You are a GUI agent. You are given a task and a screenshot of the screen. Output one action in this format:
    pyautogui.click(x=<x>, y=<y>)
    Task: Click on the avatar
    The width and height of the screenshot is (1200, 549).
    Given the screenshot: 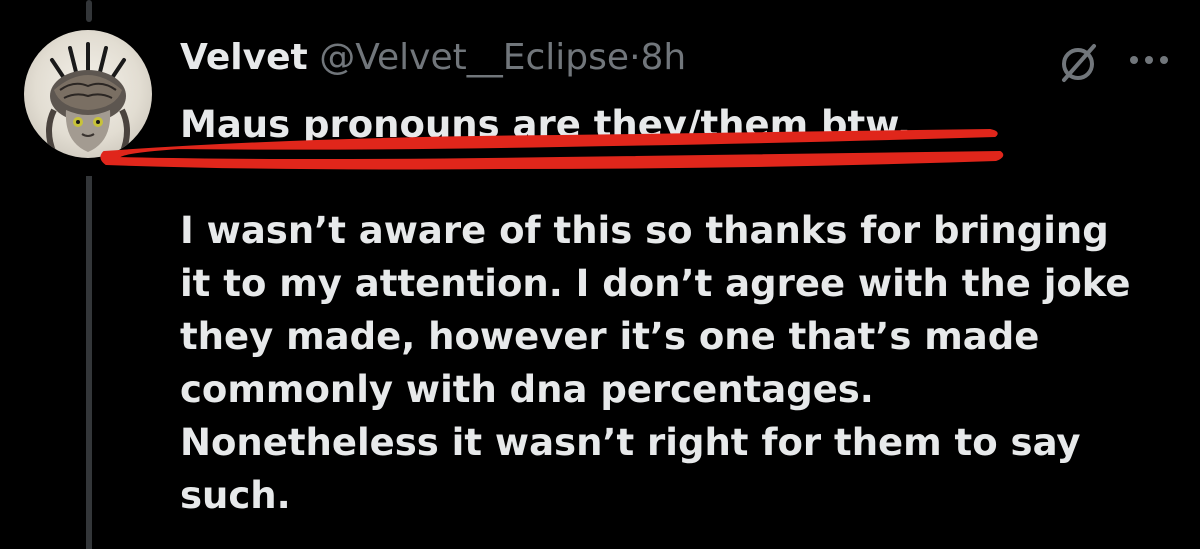 What is the action you would take?
    pyautogui.click(x=88, y=94)
    